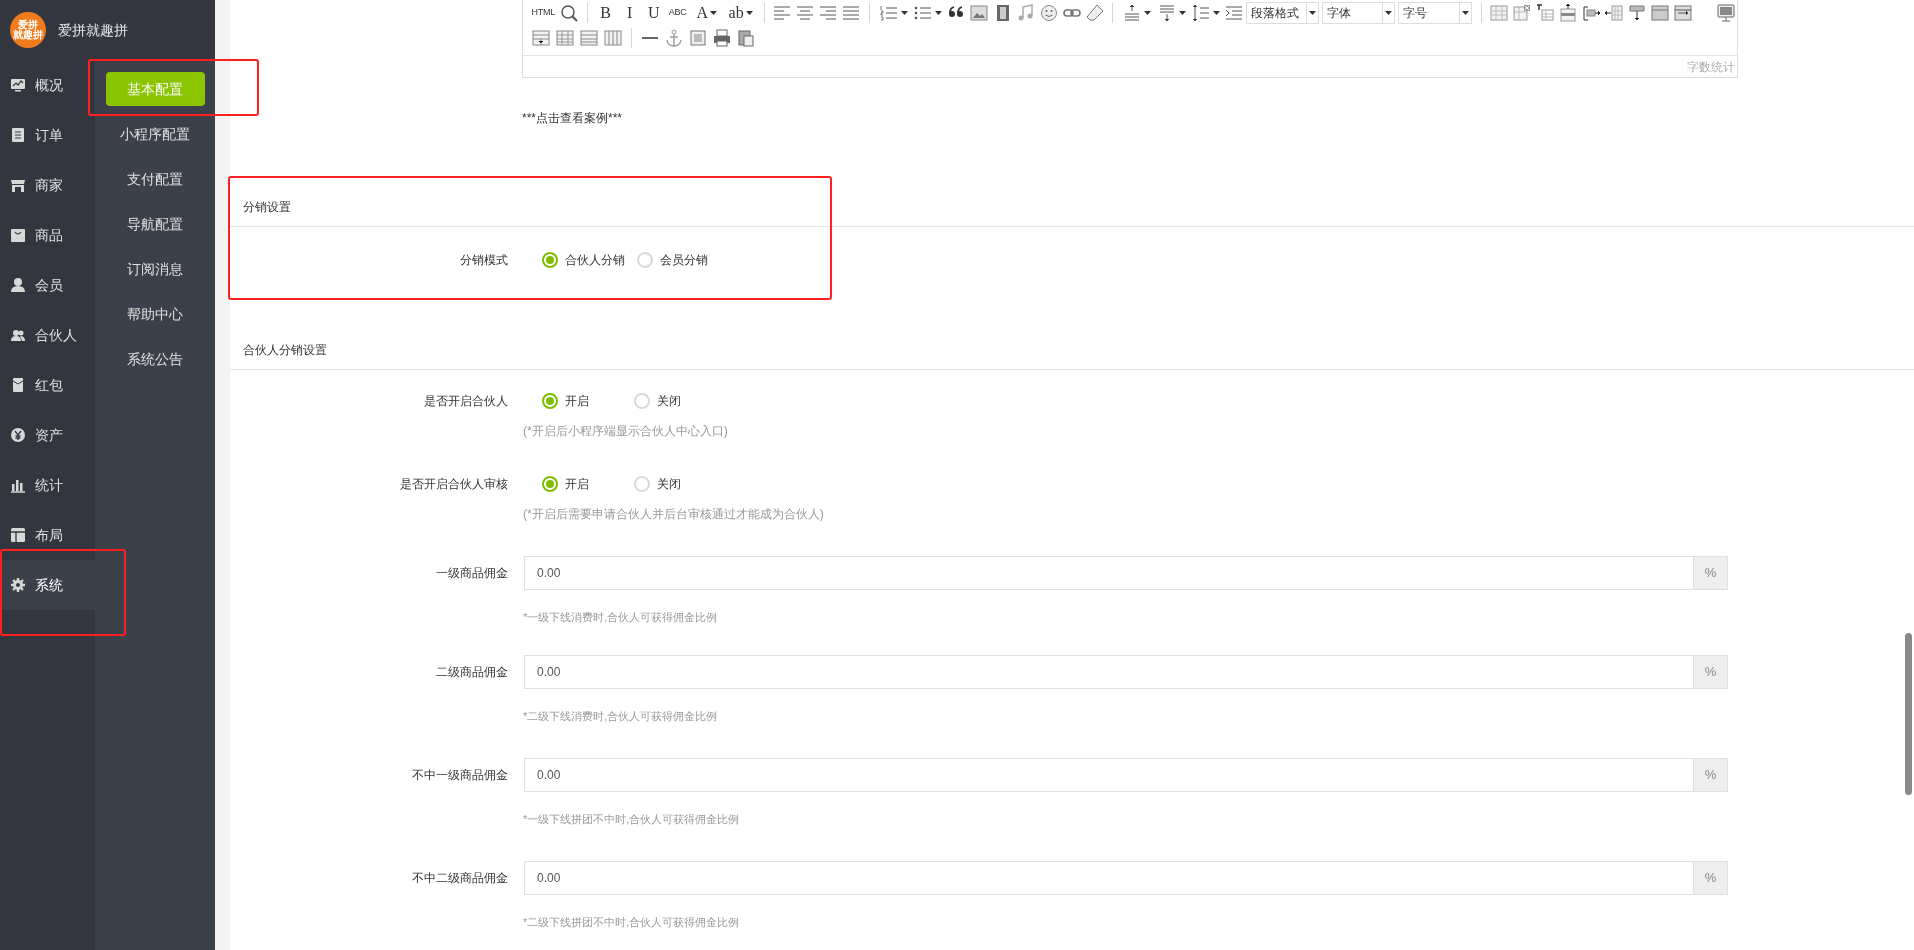 The image size is (1914, 950). What do you see at coordinates (18, 535) in the screenshot?
I see `layout-icon` at bounding box center [18, 535].